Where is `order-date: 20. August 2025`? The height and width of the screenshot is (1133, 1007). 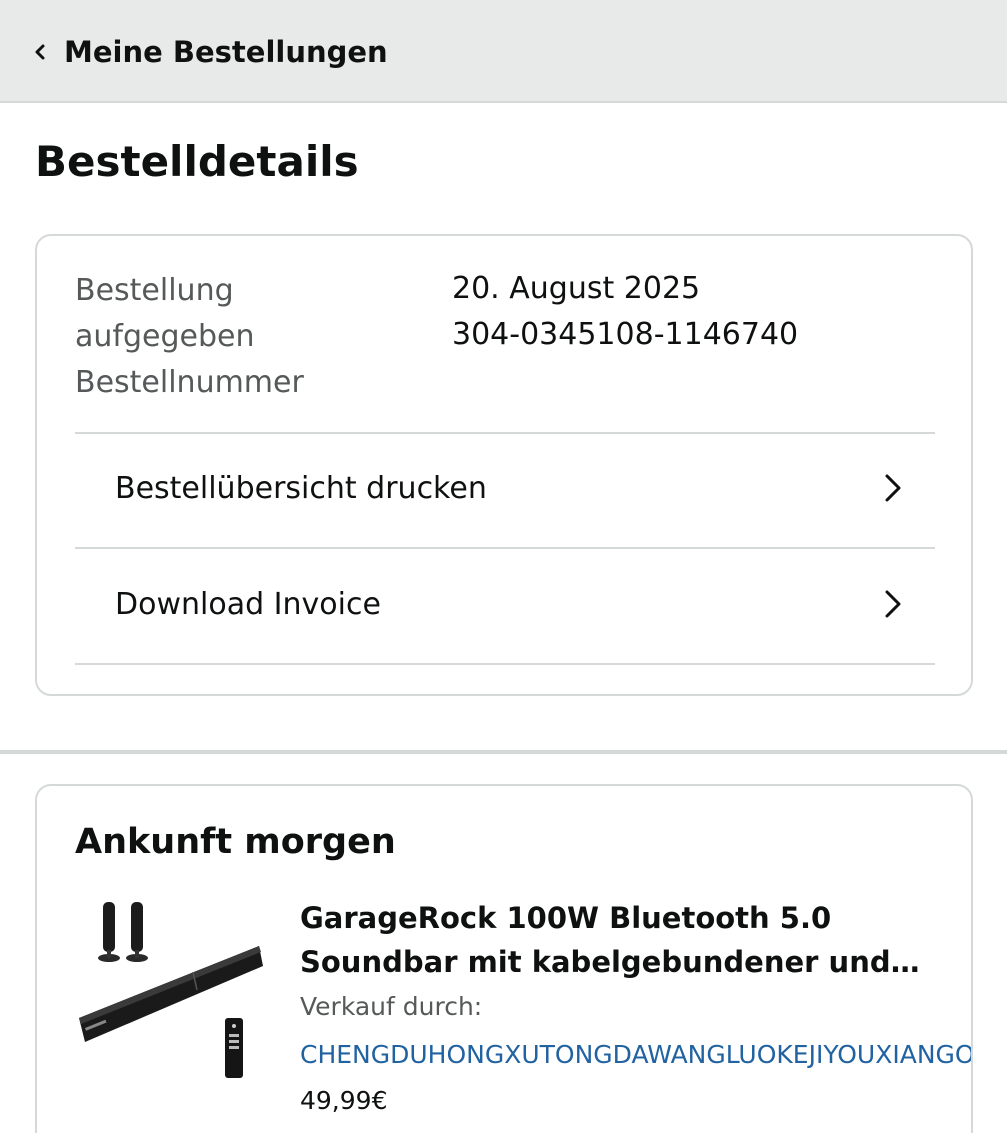 order-date: 20. August 2025 is located at coordinates (576, 288).